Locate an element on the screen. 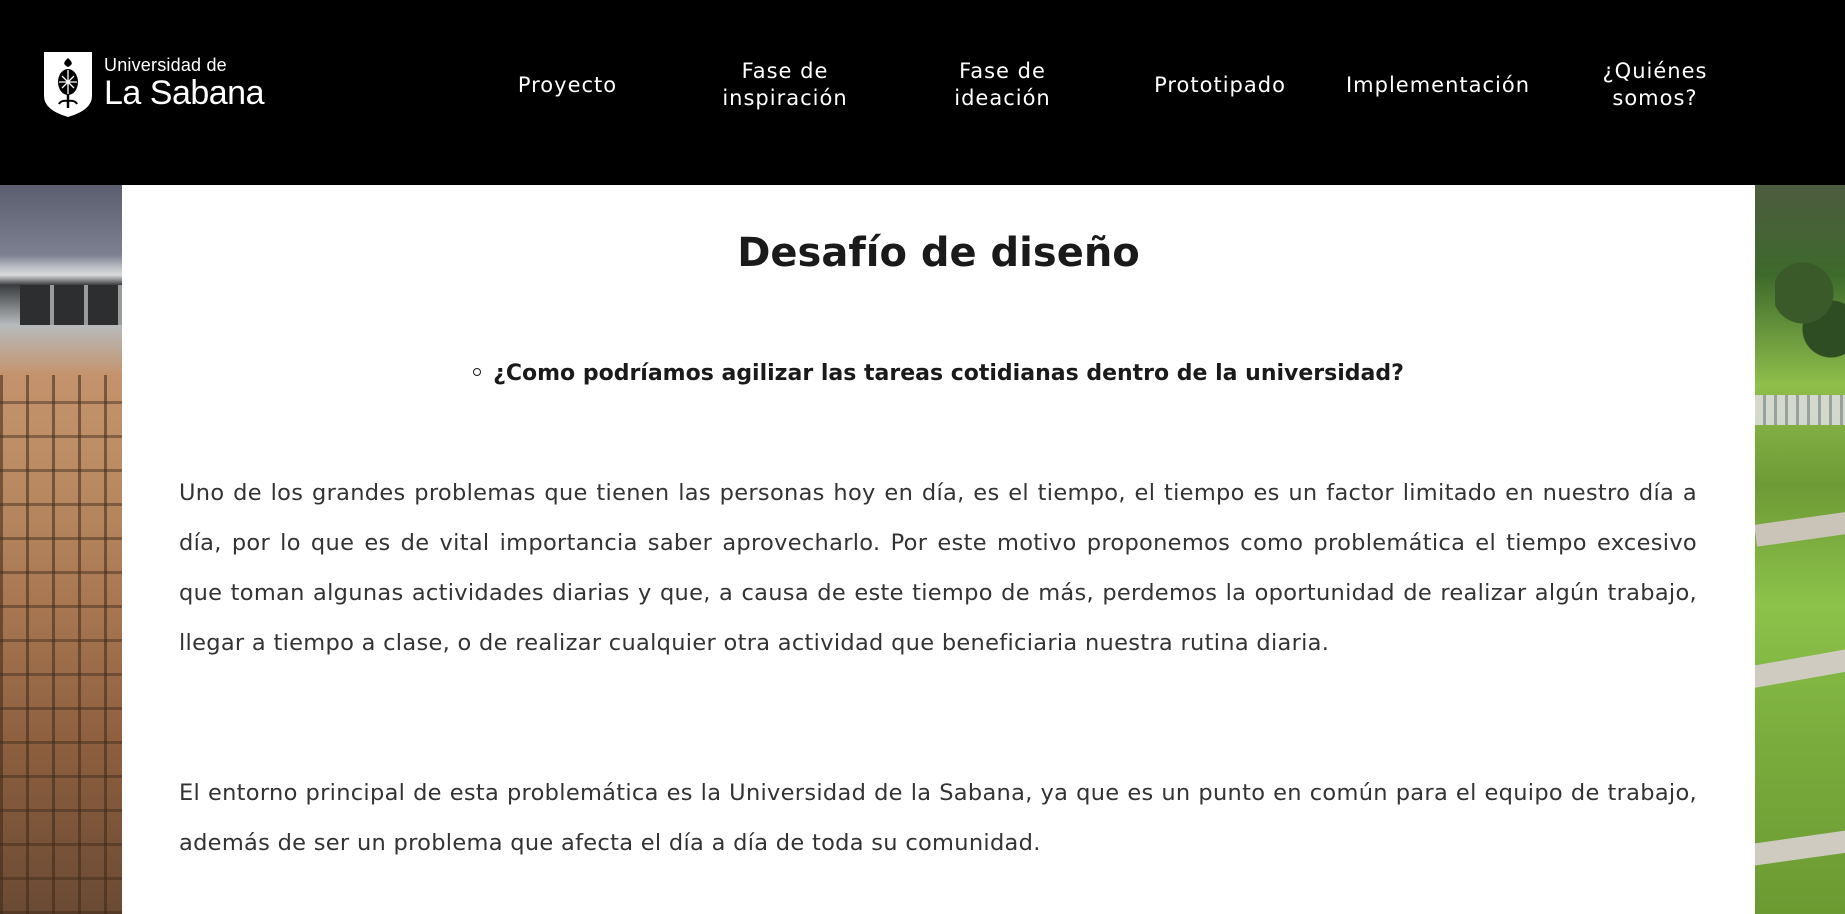  page-title: Desafío de diseño is located at coordinates (938, 253).